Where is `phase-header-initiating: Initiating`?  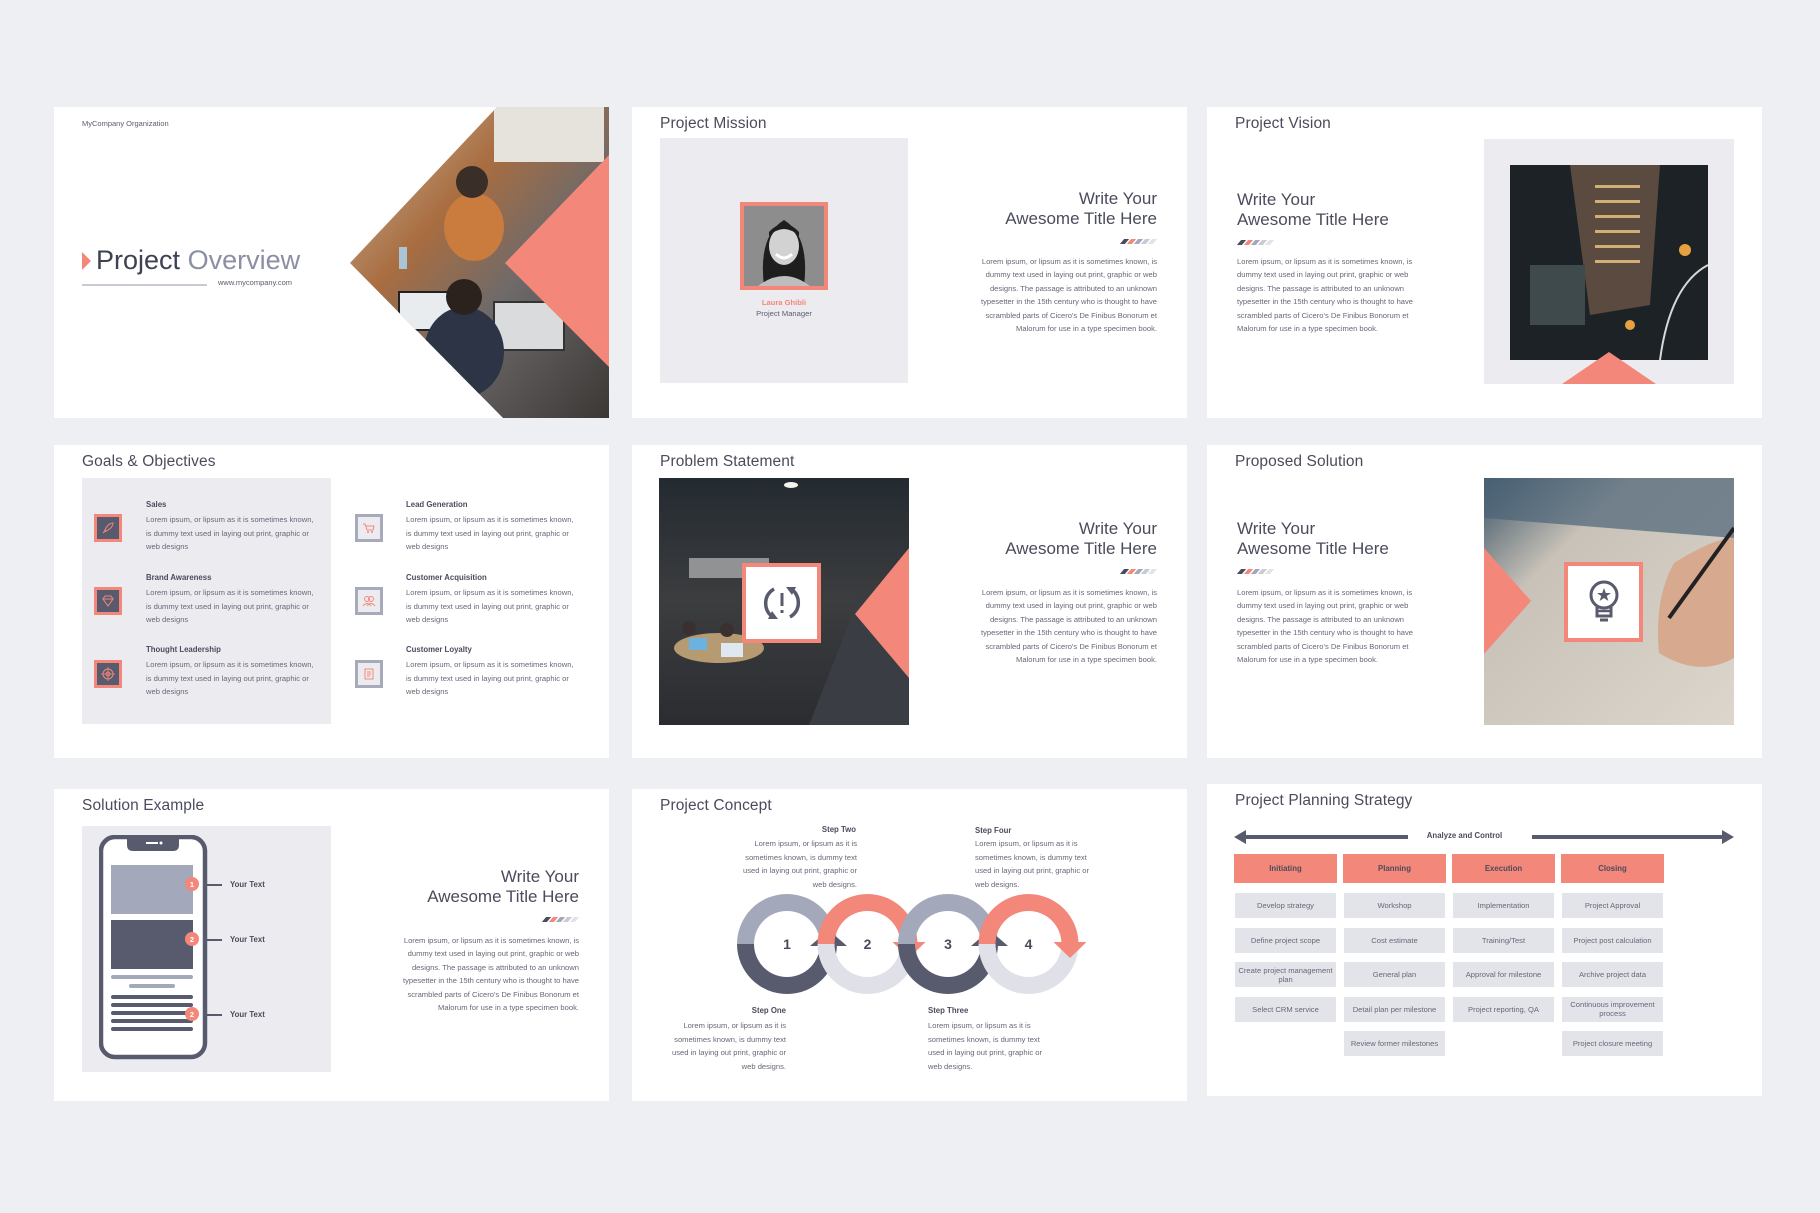
phase-header-initiating: Initiating is located at coordinates (1285, 868).